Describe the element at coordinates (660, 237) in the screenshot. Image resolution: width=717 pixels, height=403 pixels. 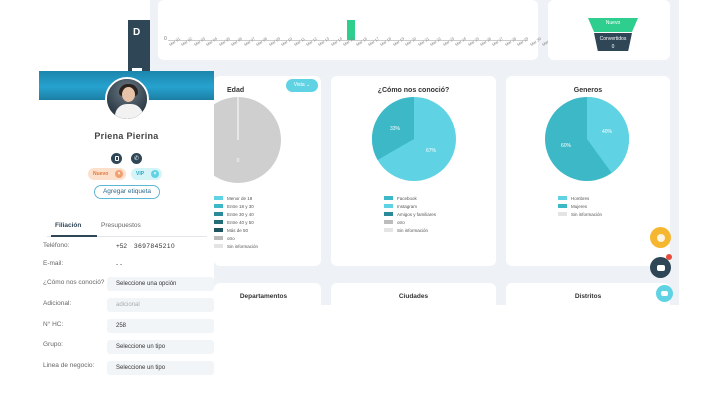
I see `help-fab-button` at that location.